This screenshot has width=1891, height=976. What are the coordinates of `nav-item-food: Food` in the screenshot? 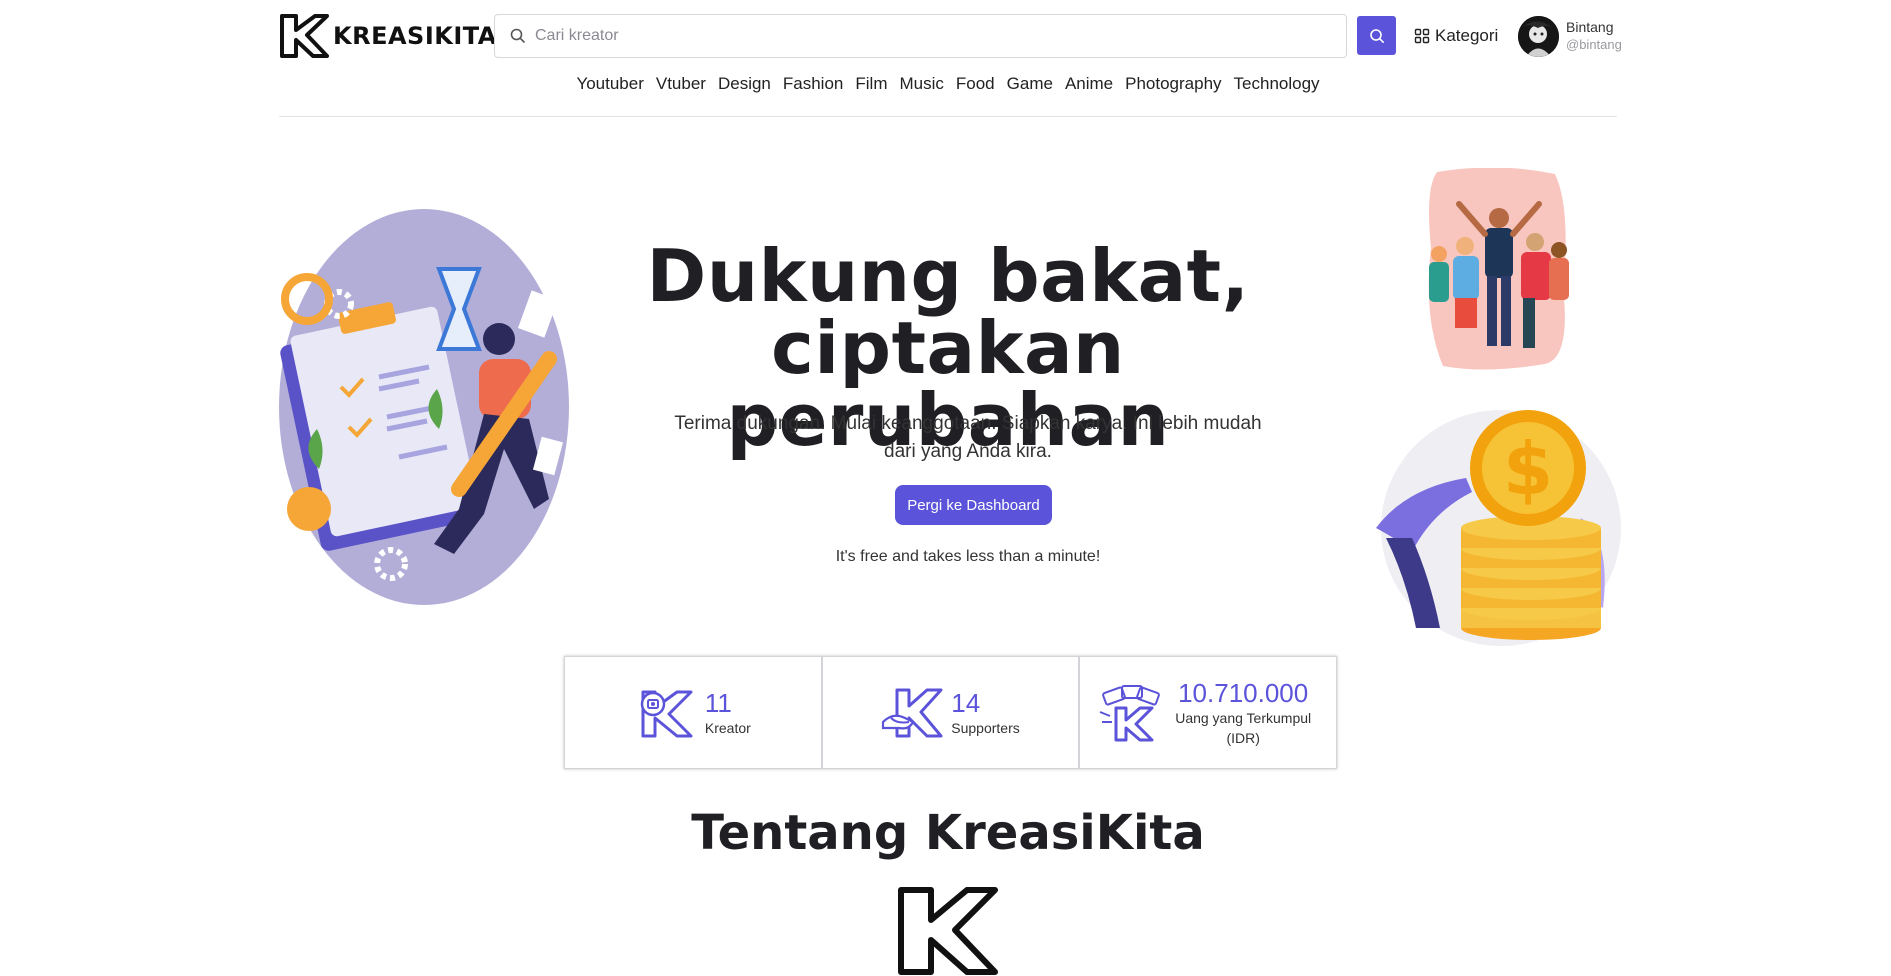 It's located at (975, 84).